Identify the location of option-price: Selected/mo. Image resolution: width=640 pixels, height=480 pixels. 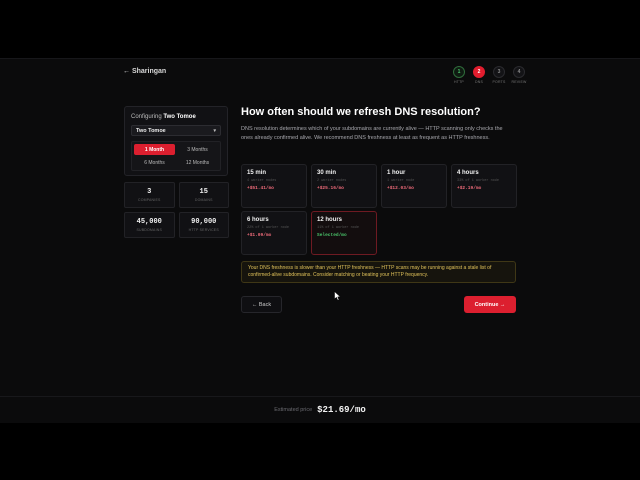
(332, 235).